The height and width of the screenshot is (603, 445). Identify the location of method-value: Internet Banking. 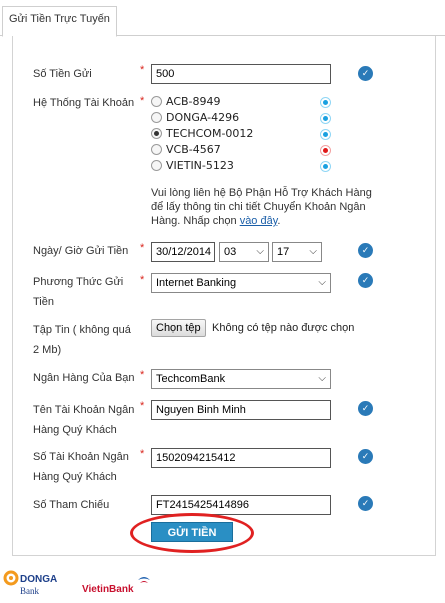
(196, 283).